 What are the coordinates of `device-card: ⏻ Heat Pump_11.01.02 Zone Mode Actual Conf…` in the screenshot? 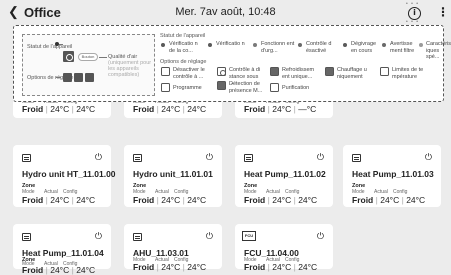 It's located at (284, 176).